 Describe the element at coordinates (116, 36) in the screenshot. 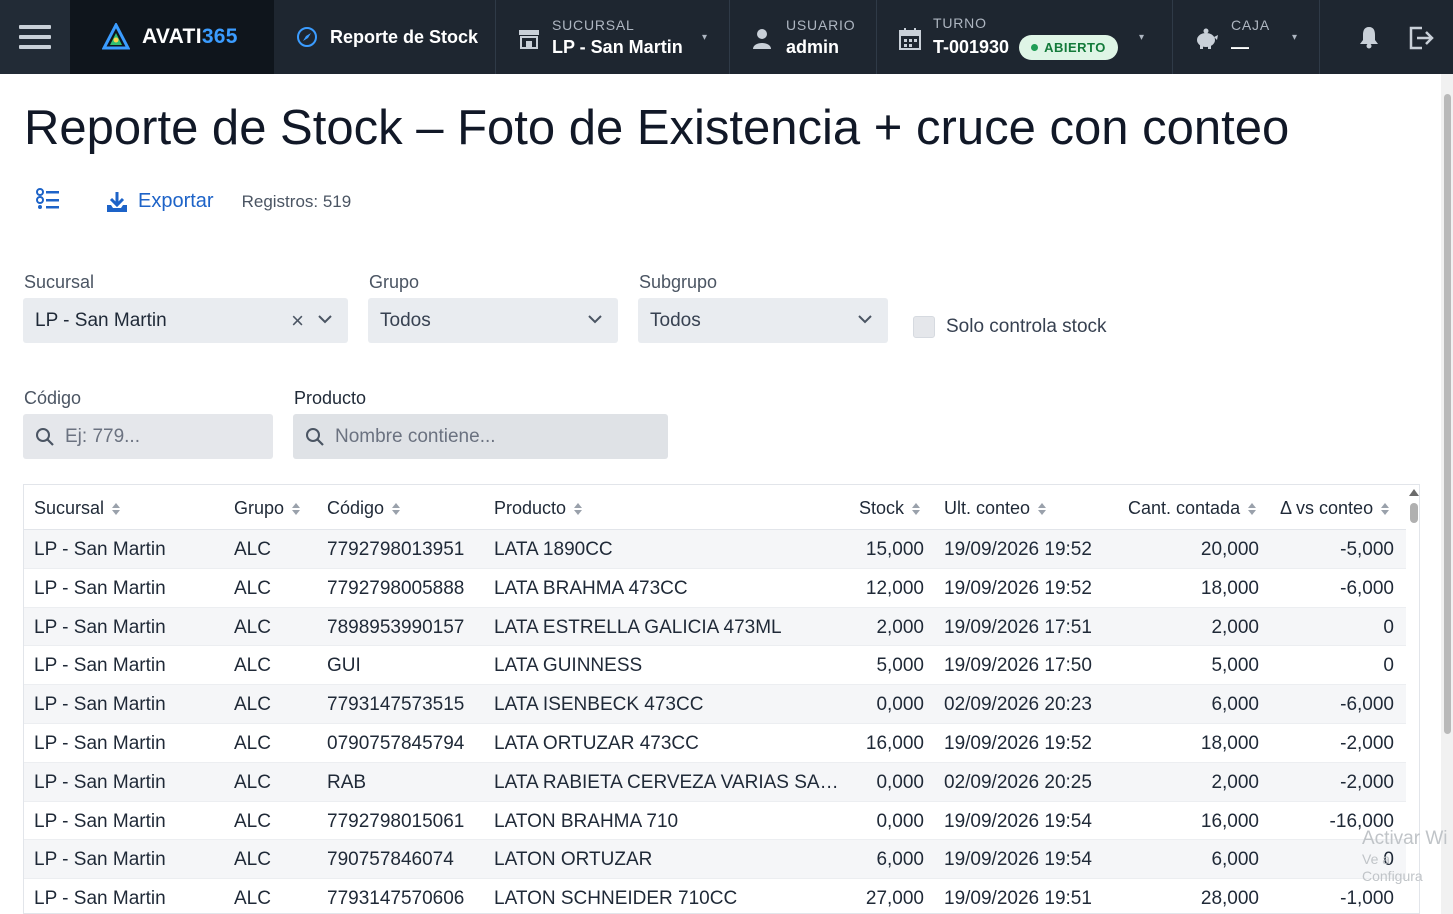

I see `avati-logo-icon` at that location.